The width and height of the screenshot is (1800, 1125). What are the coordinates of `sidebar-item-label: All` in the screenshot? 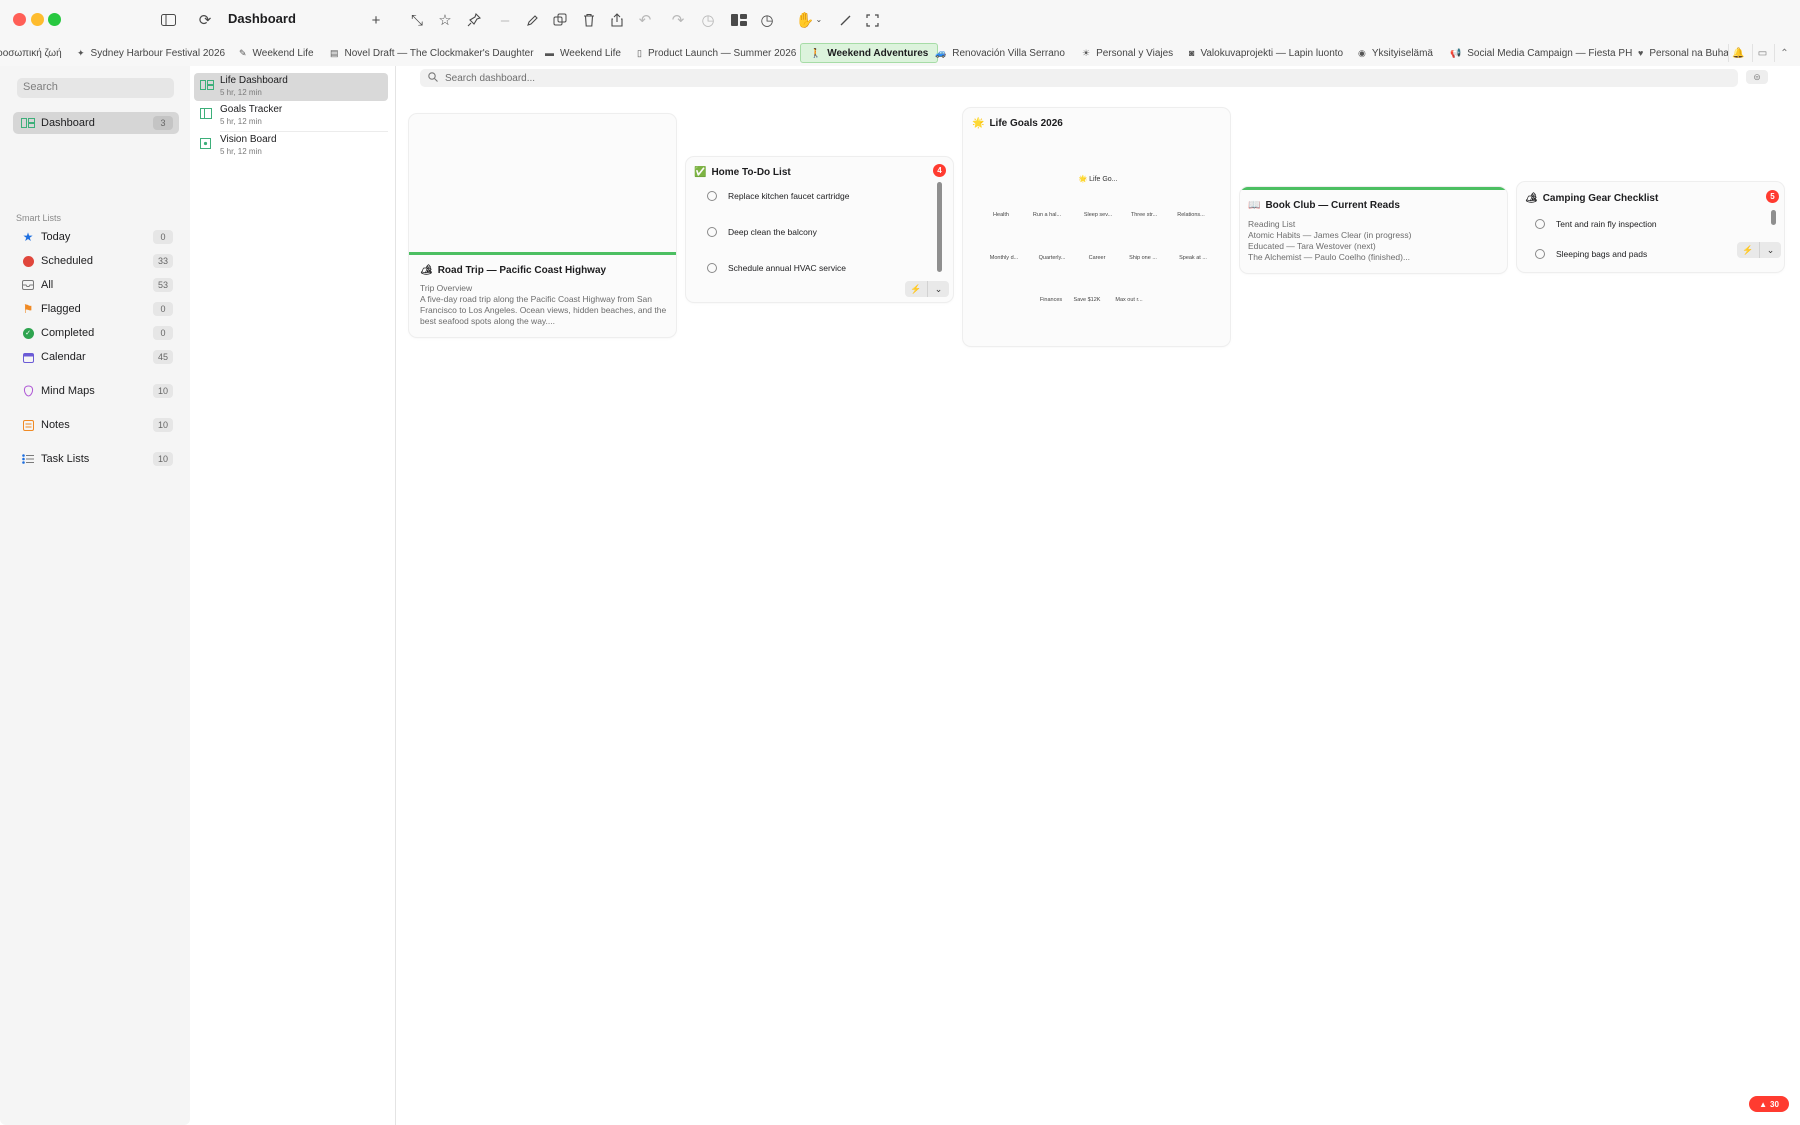 It's located at (47, 285).